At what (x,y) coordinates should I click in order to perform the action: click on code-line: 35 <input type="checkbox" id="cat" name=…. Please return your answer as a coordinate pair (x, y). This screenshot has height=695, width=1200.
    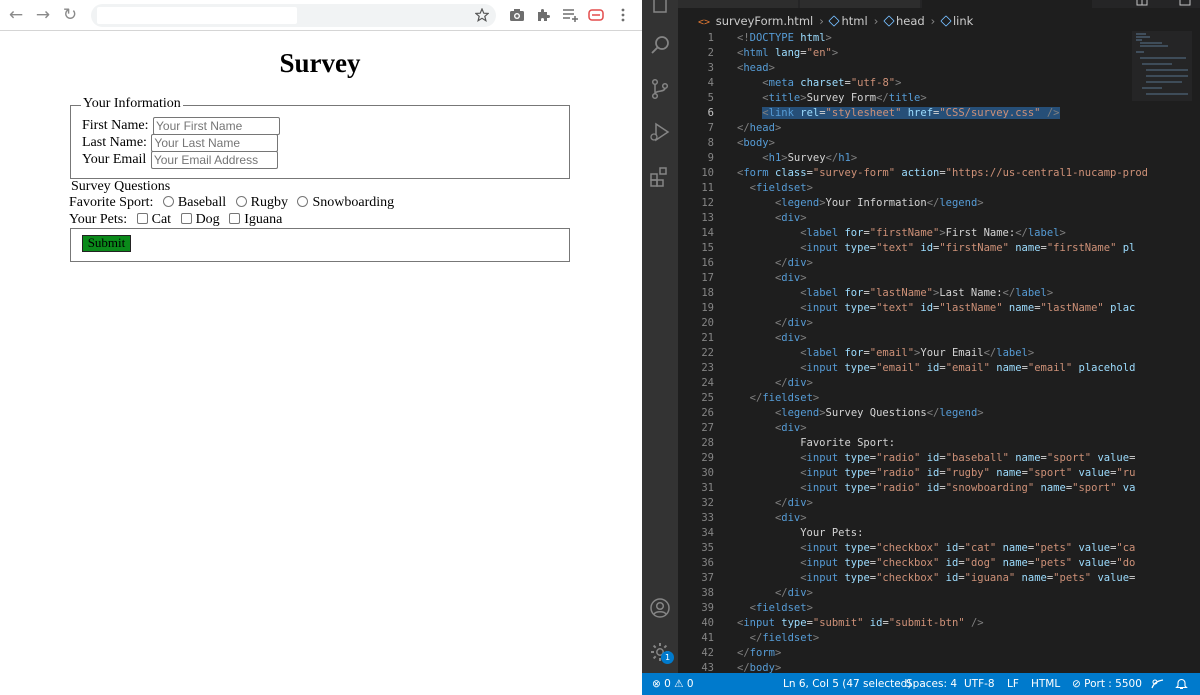
    Looking at the image, I should click on (923, 548).